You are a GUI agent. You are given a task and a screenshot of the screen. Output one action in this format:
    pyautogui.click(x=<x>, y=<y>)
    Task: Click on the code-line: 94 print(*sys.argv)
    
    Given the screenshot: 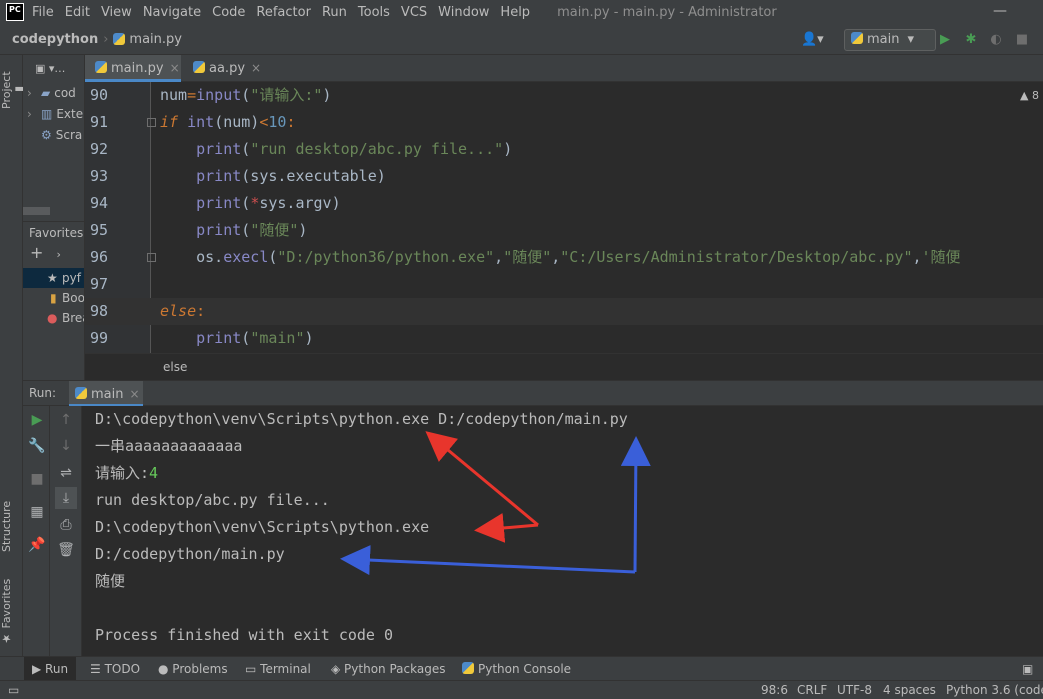 What is the action you would take?
    pyautogui.click(x=564, y=203)
    